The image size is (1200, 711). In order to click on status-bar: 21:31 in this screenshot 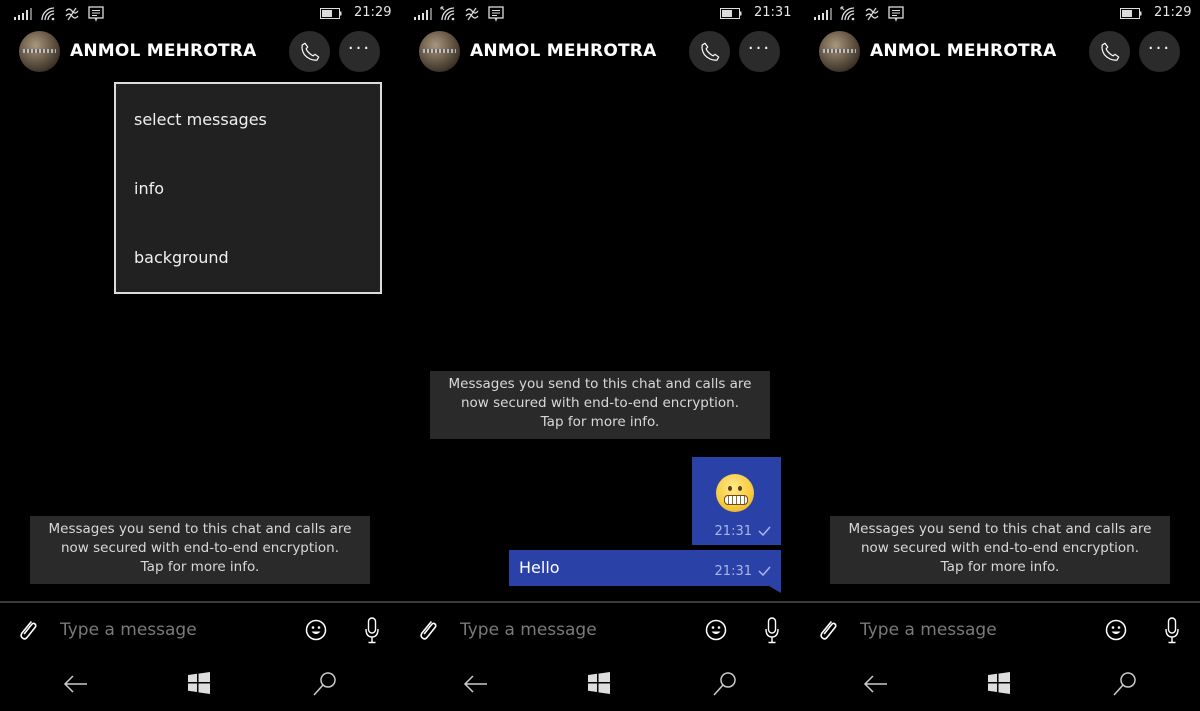, I will do `click(600, 14)`.